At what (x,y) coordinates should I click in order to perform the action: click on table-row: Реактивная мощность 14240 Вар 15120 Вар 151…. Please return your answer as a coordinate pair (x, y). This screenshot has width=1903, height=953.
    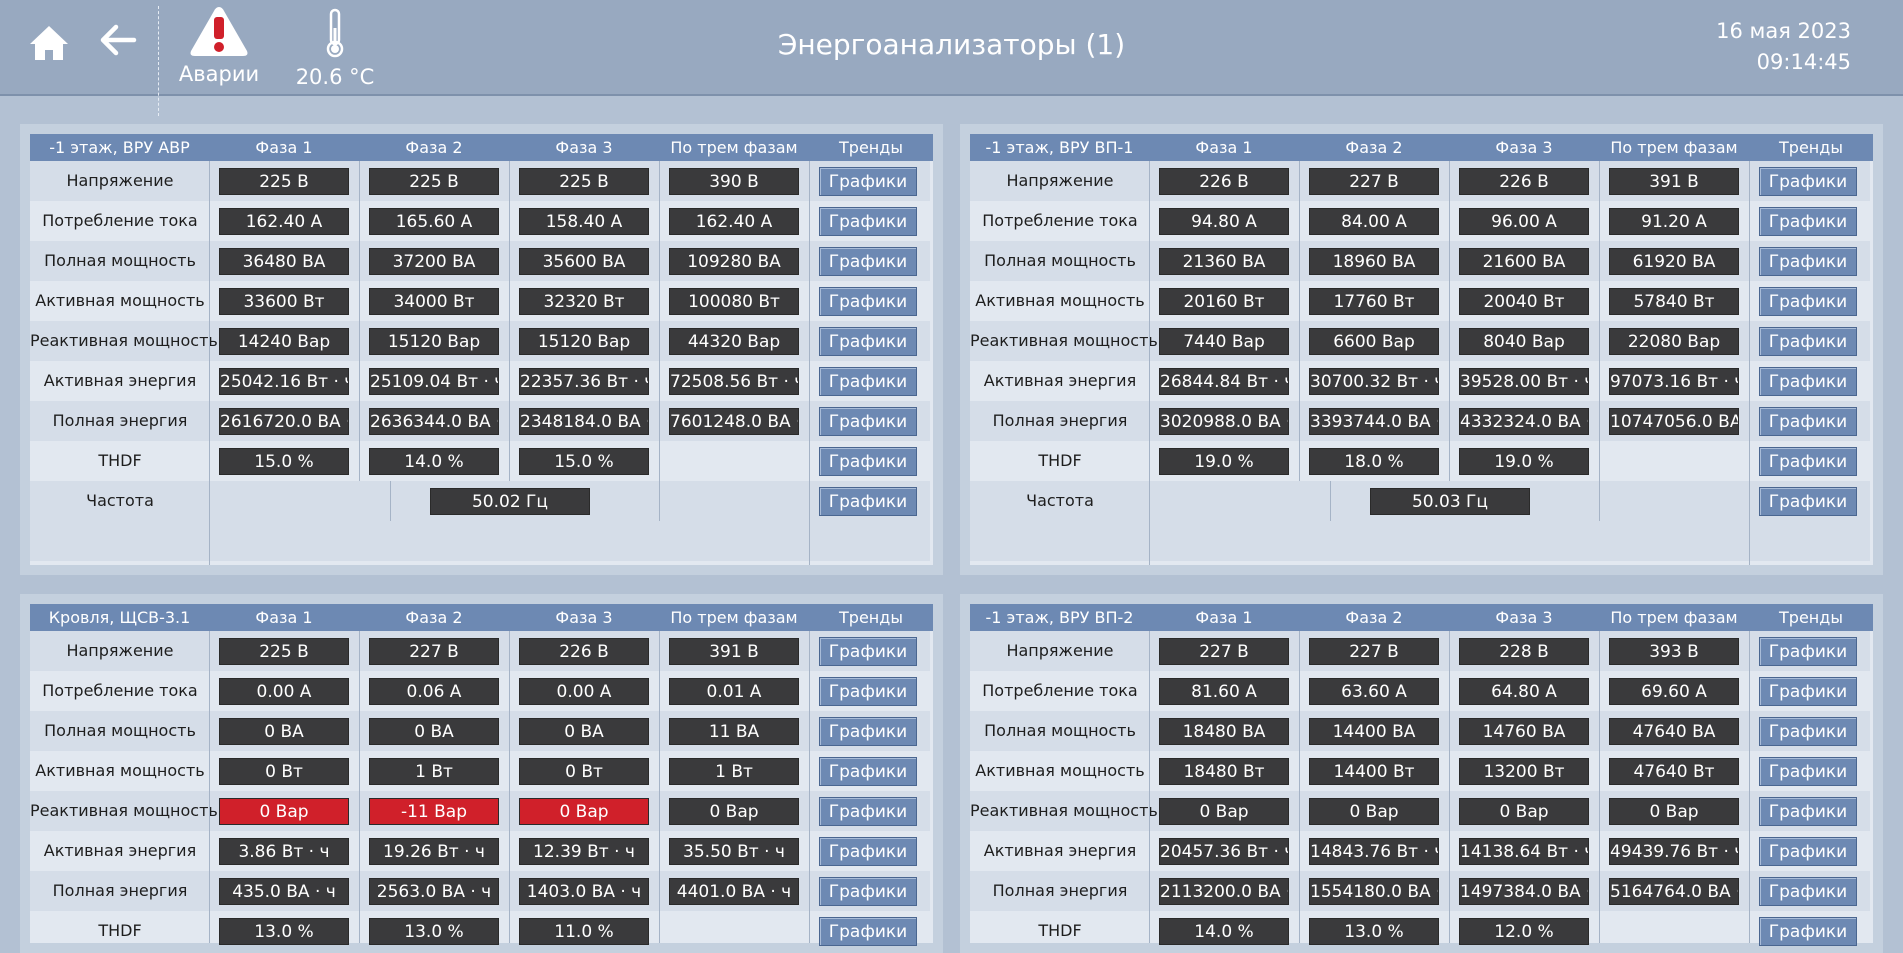
    Looking at the image, I should click on (480, 341).